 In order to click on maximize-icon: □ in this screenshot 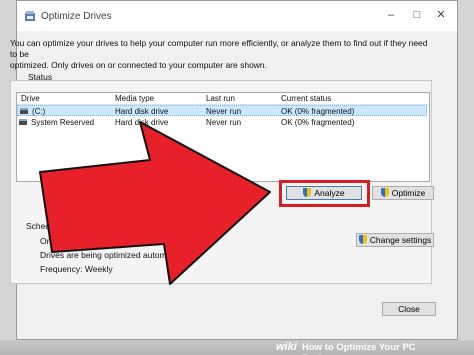, I will do `click(417, 15)`.